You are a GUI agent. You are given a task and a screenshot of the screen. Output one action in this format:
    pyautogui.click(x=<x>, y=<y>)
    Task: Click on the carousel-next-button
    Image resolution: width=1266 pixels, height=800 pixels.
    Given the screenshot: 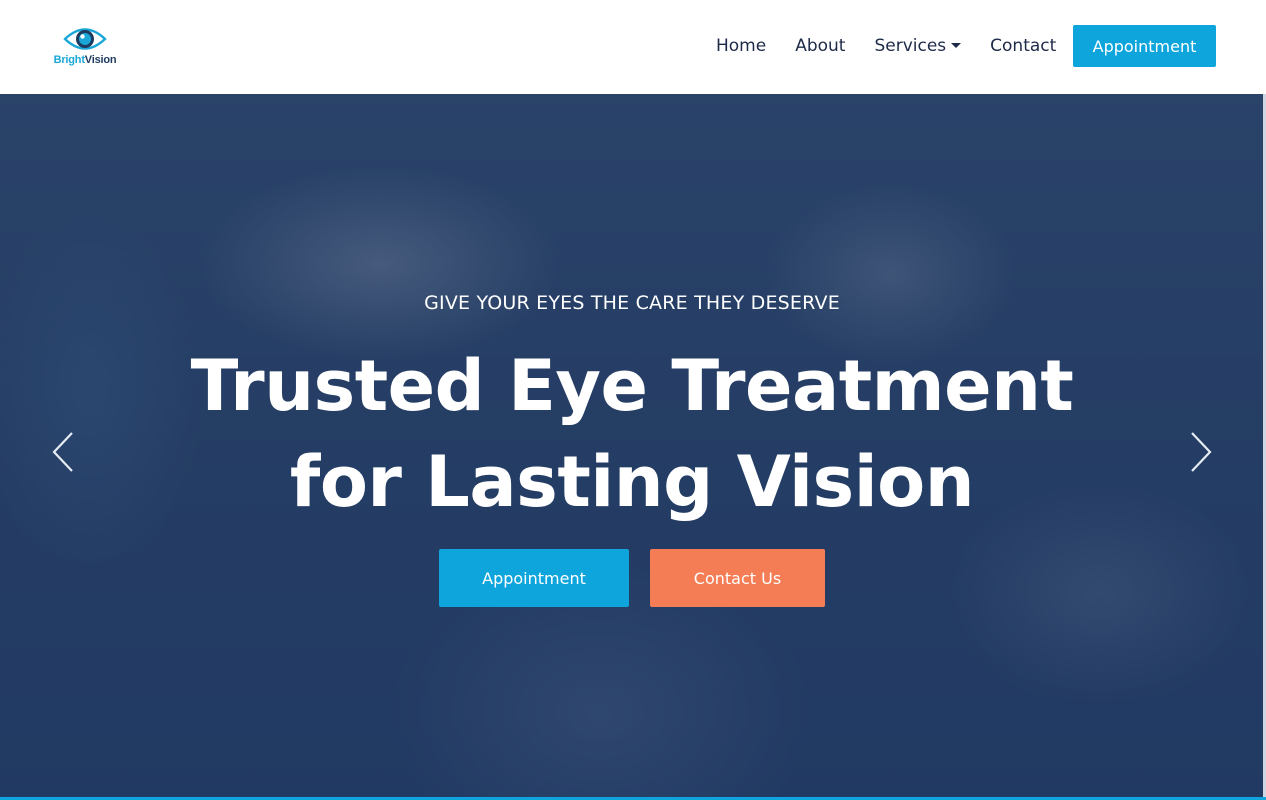 What is the action you would take?
    pyautogui.click(x=1201, y=452)
    